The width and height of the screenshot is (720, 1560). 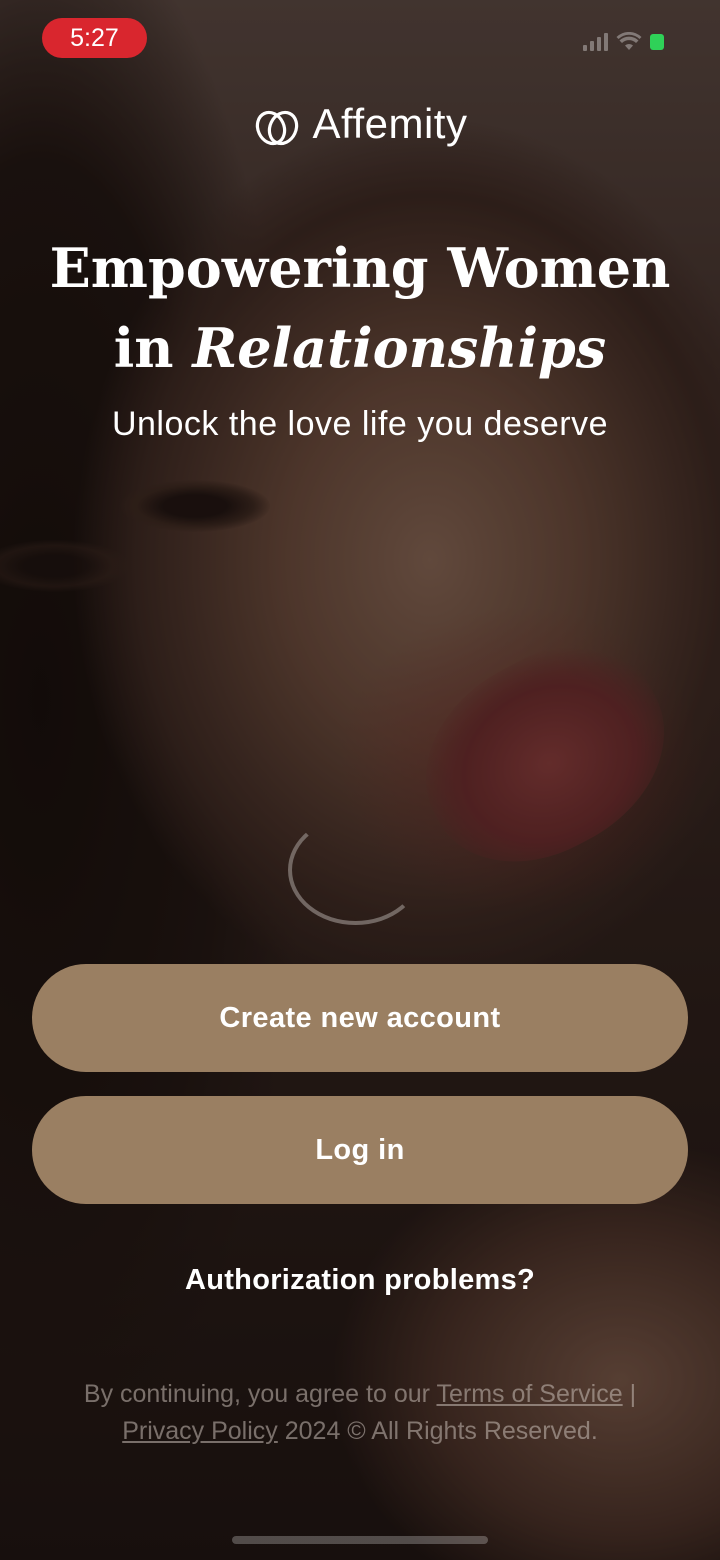 I want to click on legal-copyright: 2024 © All Rights Reserved., so click(x=441, y=1431).